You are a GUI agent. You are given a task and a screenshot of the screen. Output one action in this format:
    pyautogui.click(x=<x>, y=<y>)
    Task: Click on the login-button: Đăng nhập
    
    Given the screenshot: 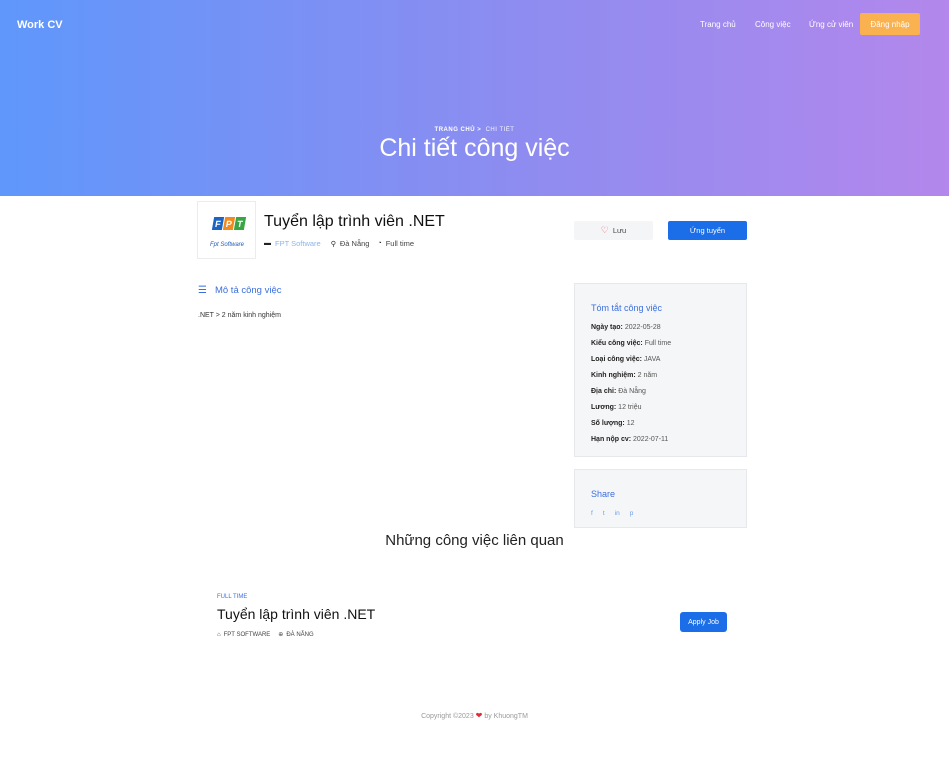 What is the action you would take?
    pyautogui.click(x=890, y=24)
    